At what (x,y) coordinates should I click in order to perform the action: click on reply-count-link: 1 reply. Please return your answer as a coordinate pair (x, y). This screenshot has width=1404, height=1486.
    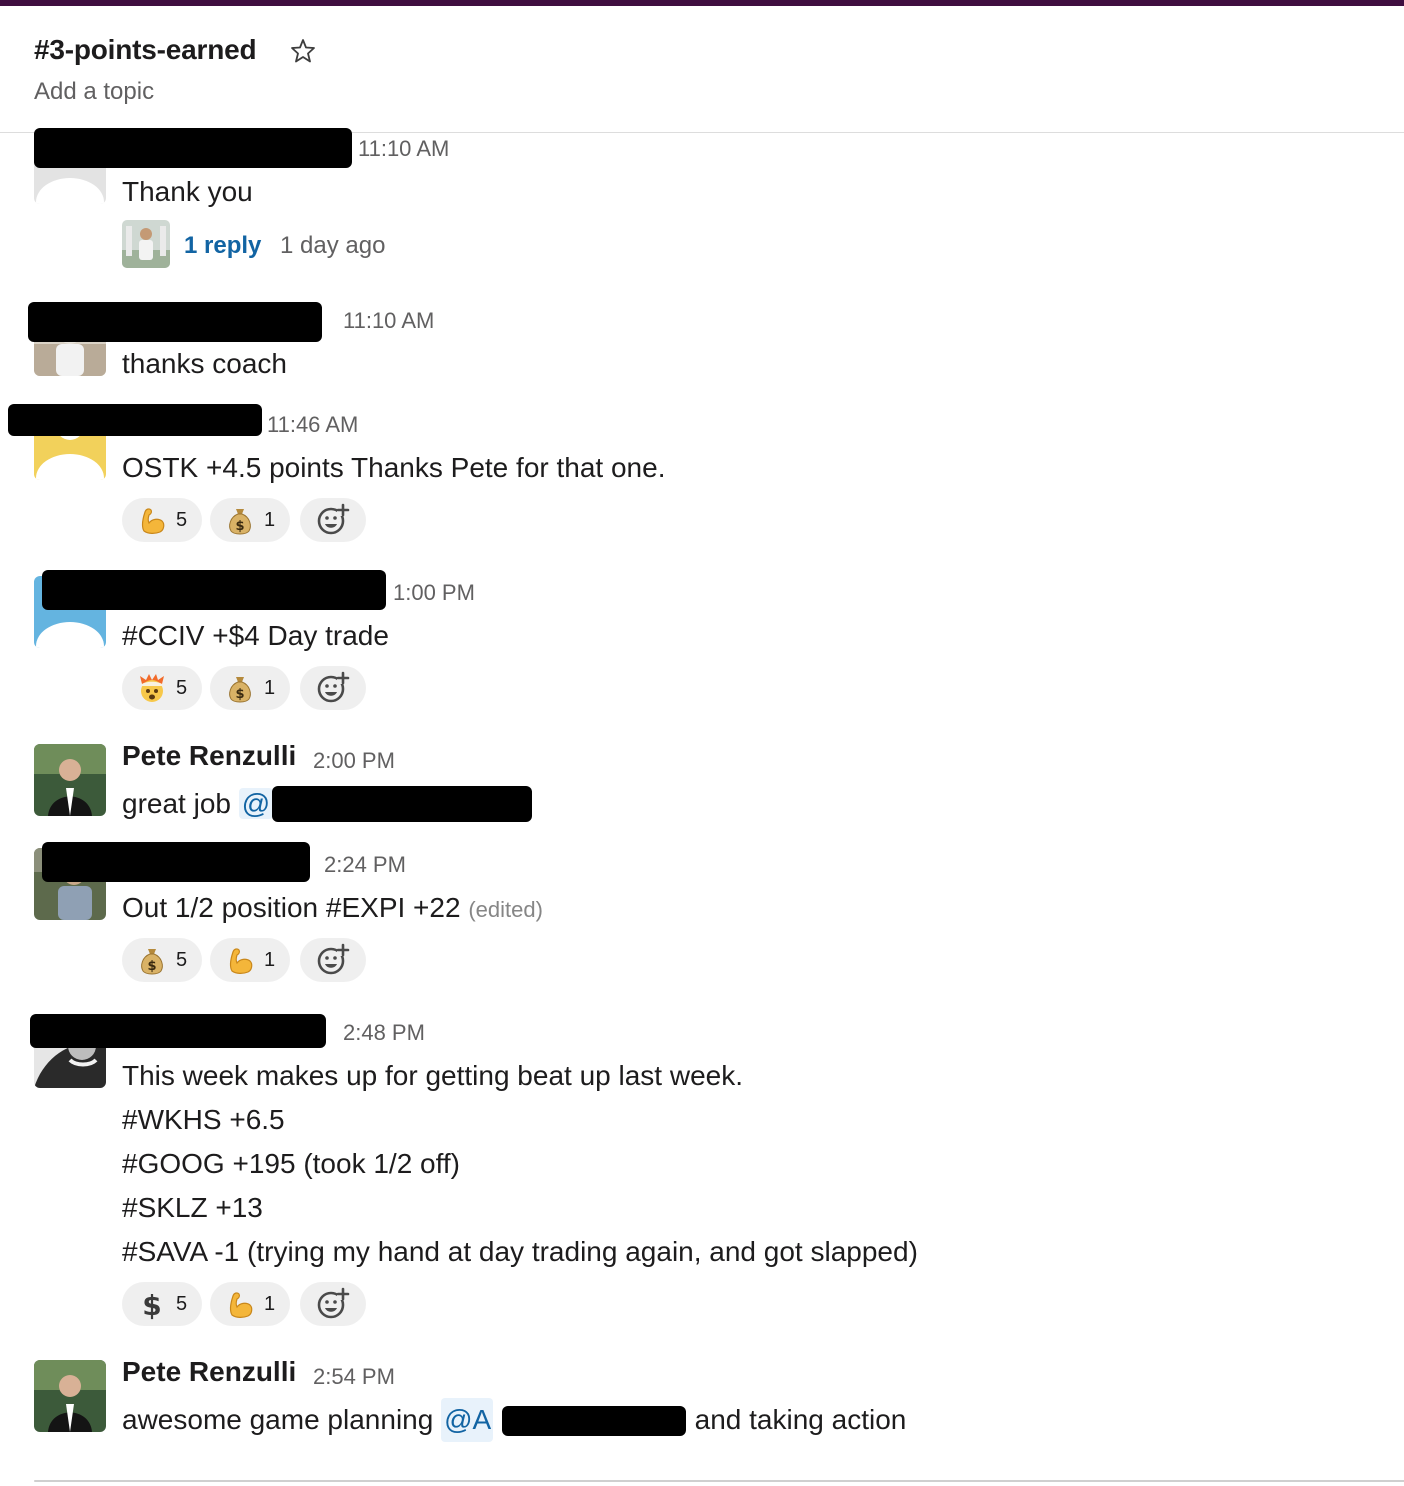
    Looking at the image, I should click on (222, 246).